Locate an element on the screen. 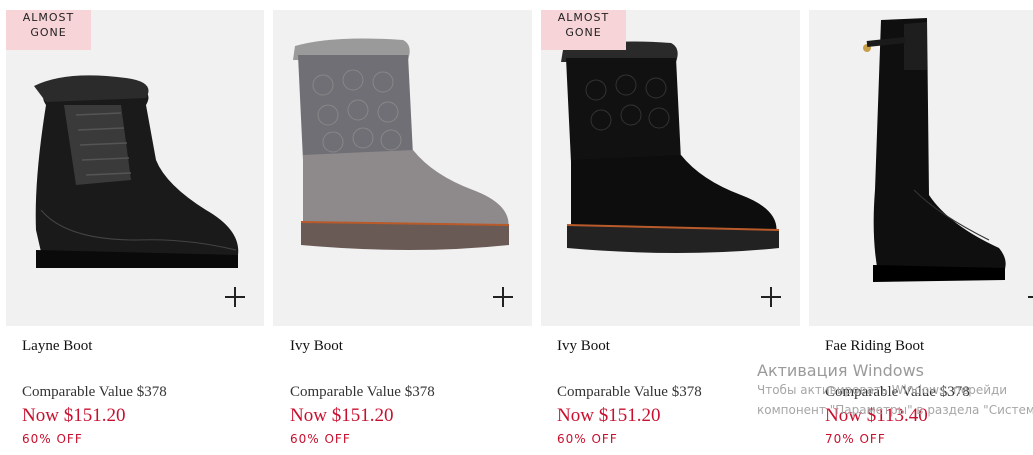 Image resolution: width=1033 pixels, height=455 pixels. product-name: Layne Boot is located at coordinates (57, 346).